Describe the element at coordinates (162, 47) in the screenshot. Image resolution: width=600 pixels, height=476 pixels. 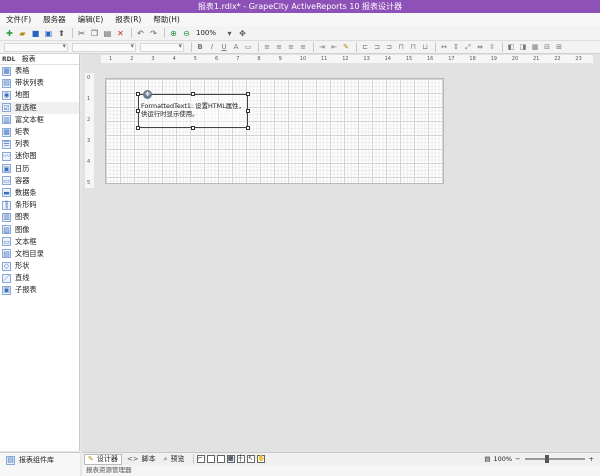
I see `font-size-combo` at that location.